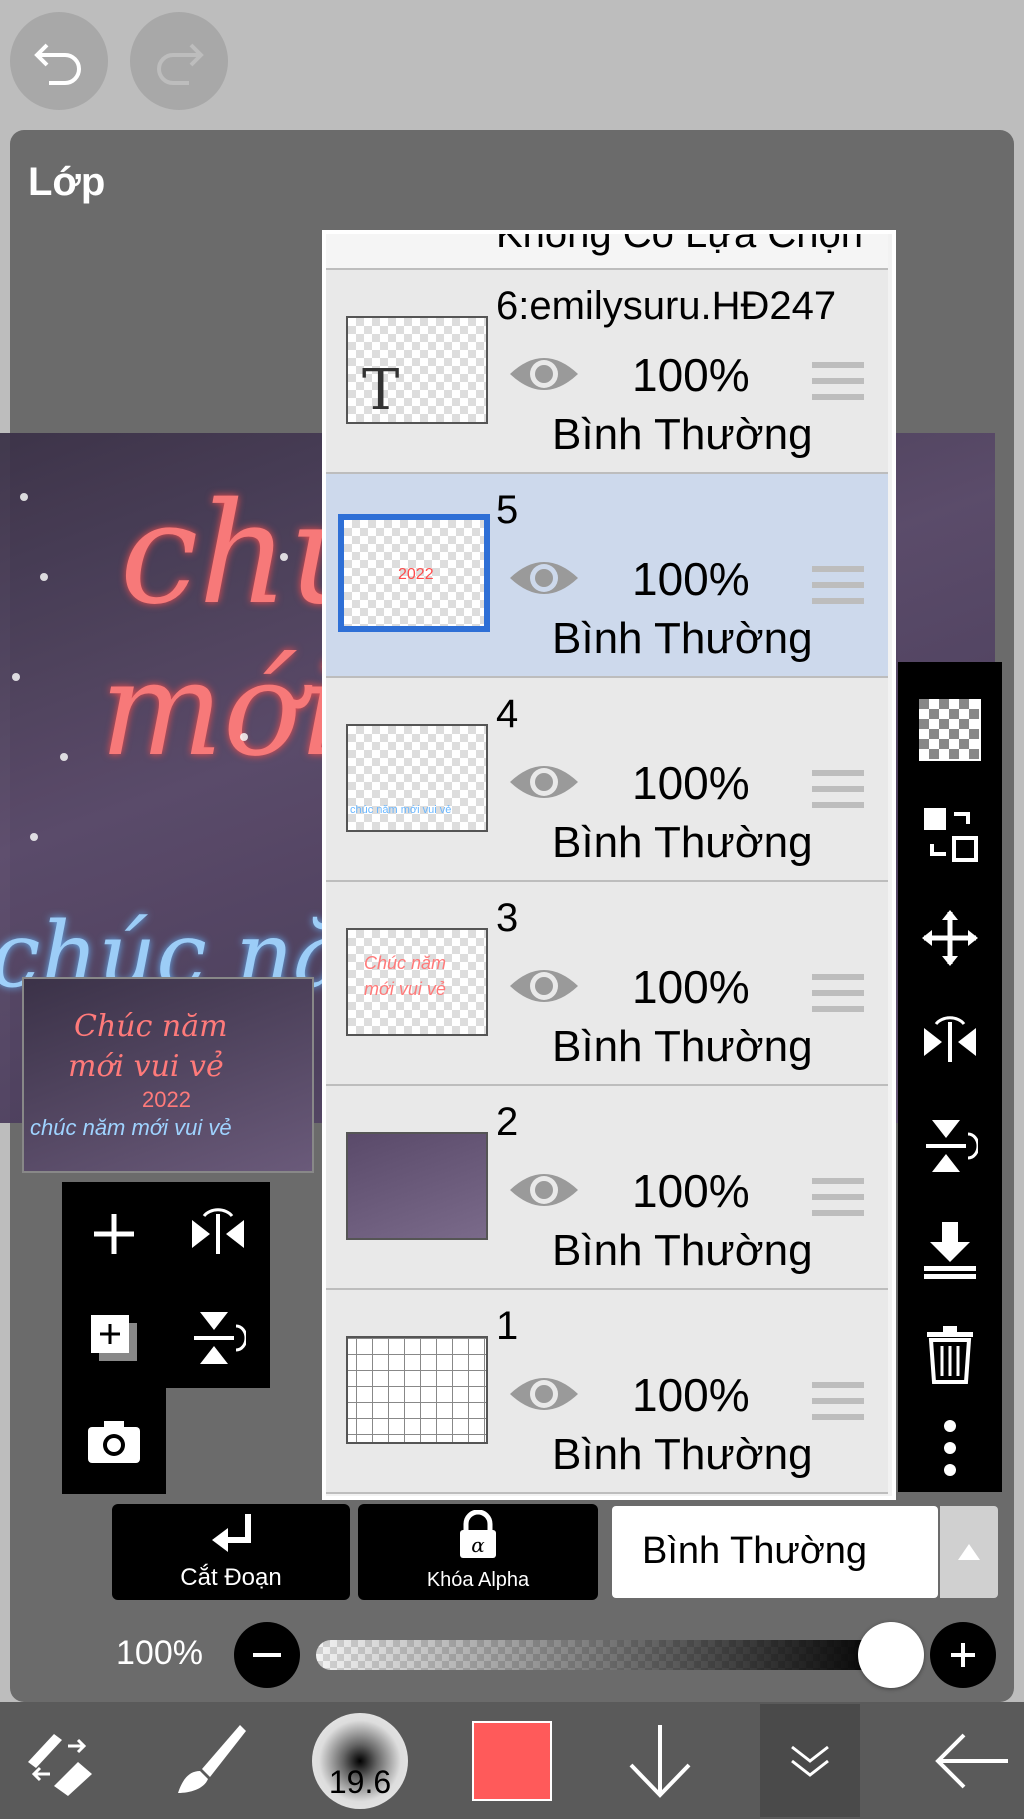 This screenshot has width=1024, height=1819. Describe the element at coordinates (218, 1234) in the screenshot. I see `flip-horizontal-button` at that location.